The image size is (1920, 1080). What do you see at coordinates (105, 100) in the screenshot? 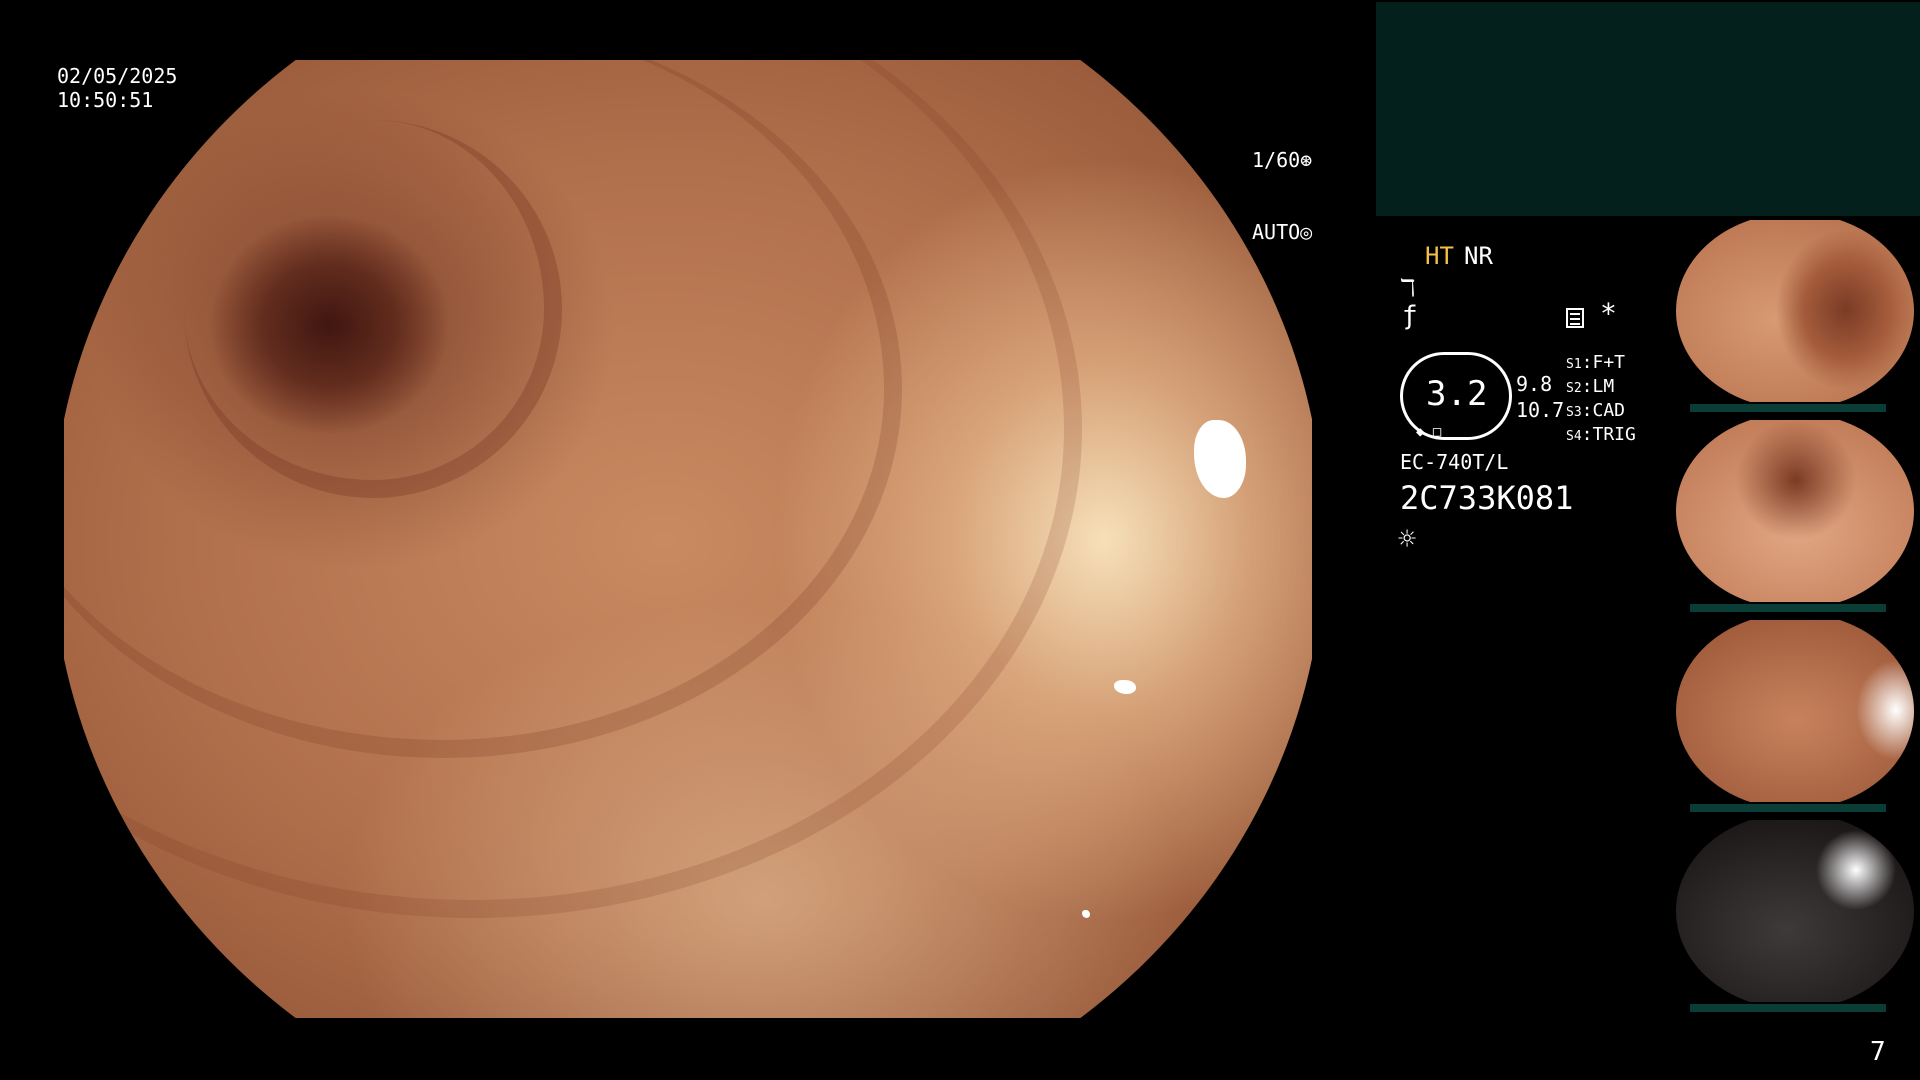
I see `time: 10:50:51` at bounding box center [105, 100].